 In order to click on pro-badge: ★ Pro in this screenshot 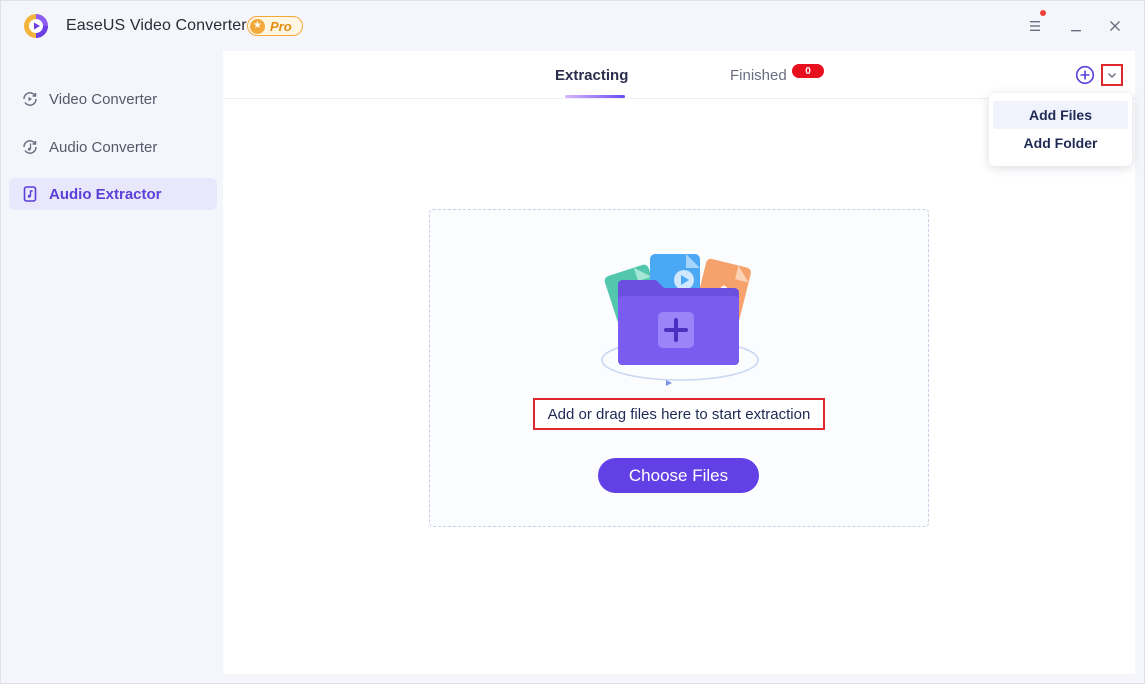, I will do `click(275, 26)`.